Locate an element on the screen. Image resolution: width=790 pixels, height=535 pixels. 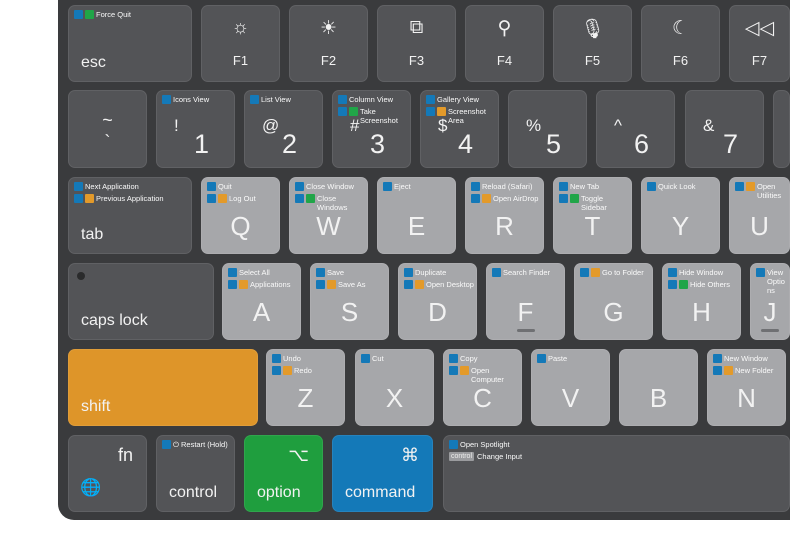
shortcut-legend: Open AirDrop is located at coordinates (506, 200).